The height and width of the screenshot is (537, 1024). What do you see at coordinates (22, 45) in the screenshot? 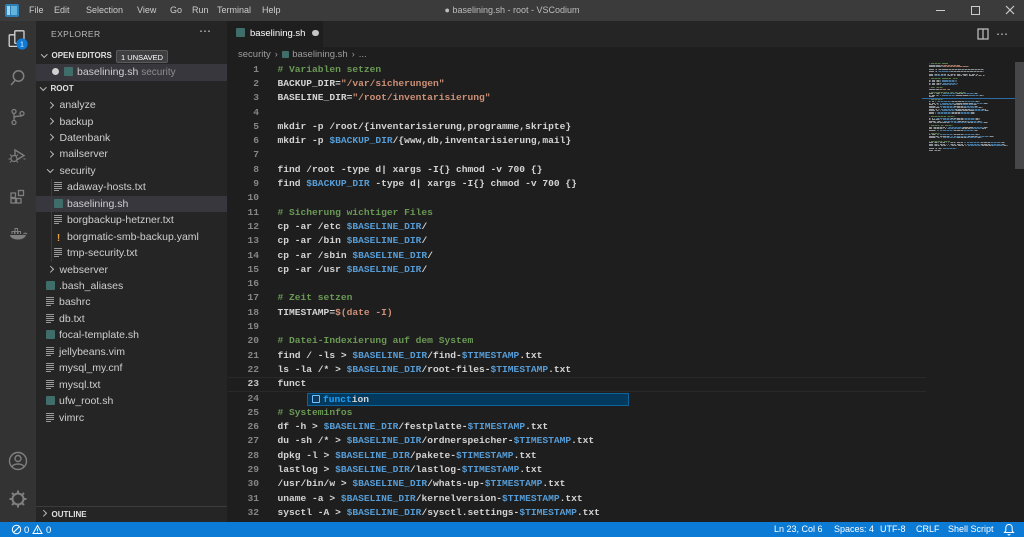
I see `svg-text: 1` at bounding box center [22, 45].